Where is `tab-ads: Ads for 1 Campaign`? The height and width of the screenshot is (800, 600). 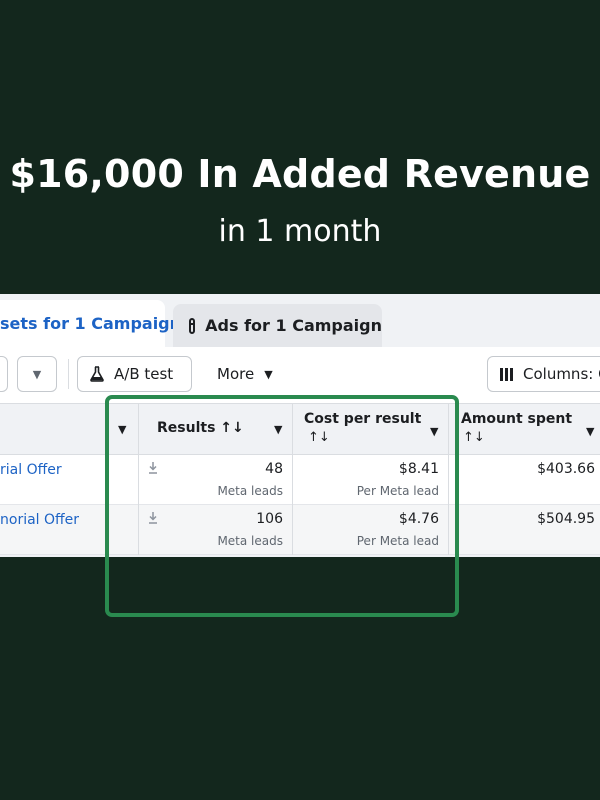 tab-ads: Ads for 1 Campaign is located at coordinates (277, 325).